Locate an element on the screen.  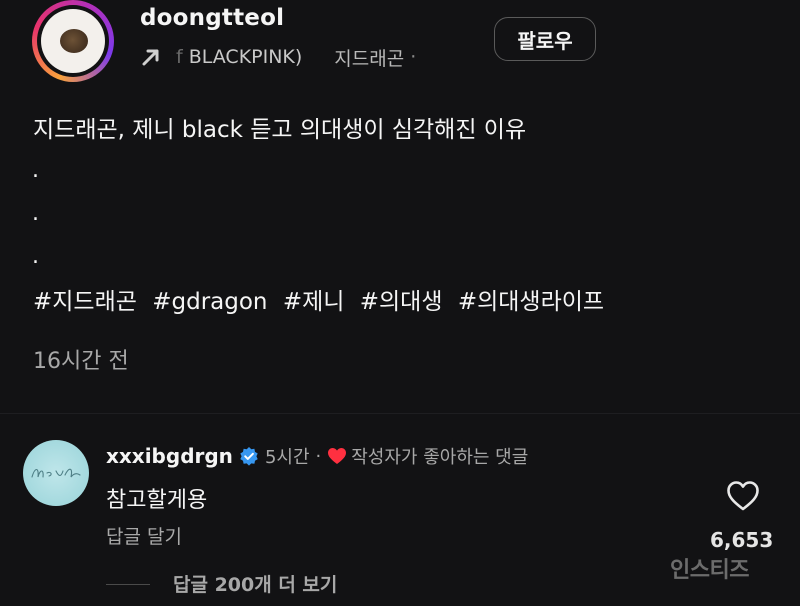
hashtag-list: #지드래곤 #gdragon #제니 #의대생 #의대생라이프 is located at coordinates (322, 299).